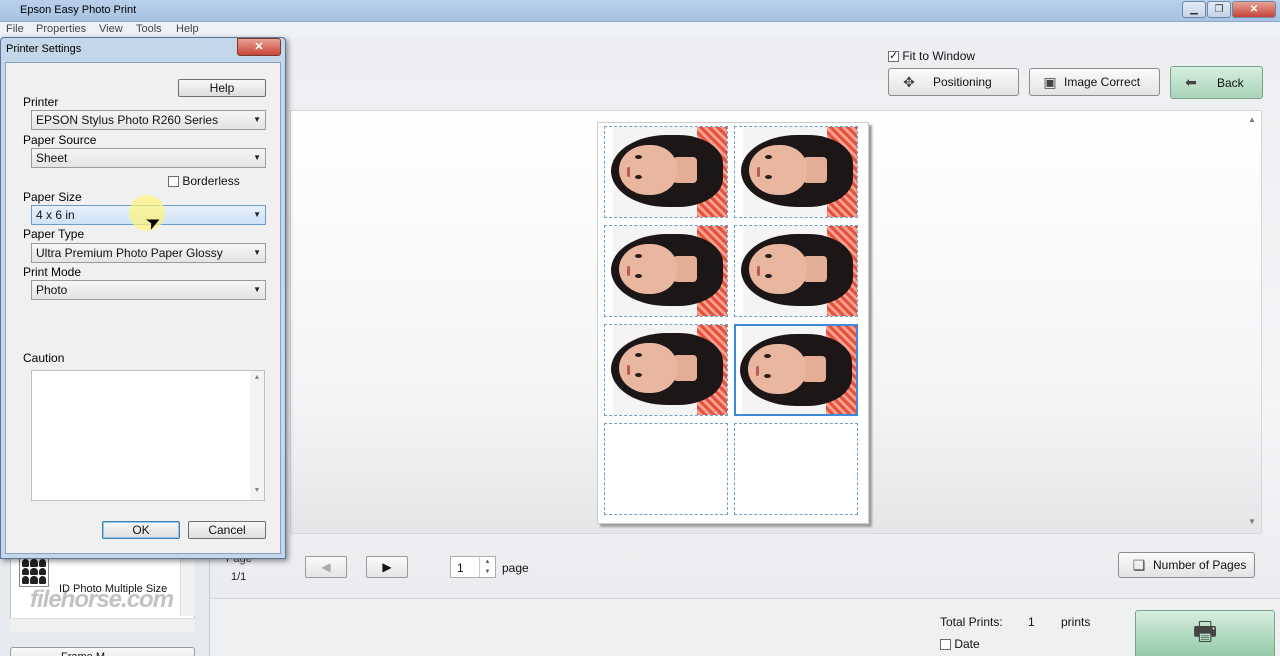  Describe the element at coordinates (41, 102) in the screenshot. I see `printer-label: Printer` at that location.